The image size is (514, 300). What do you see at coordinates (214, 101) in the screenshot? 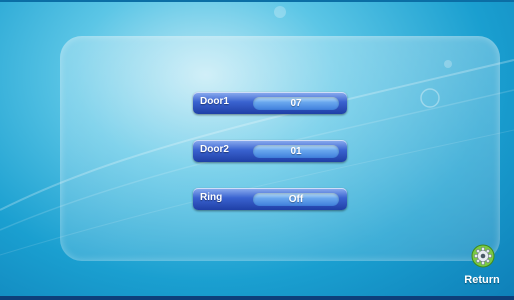
I see `door1-label: Door1` at bounding box center [214, 101].